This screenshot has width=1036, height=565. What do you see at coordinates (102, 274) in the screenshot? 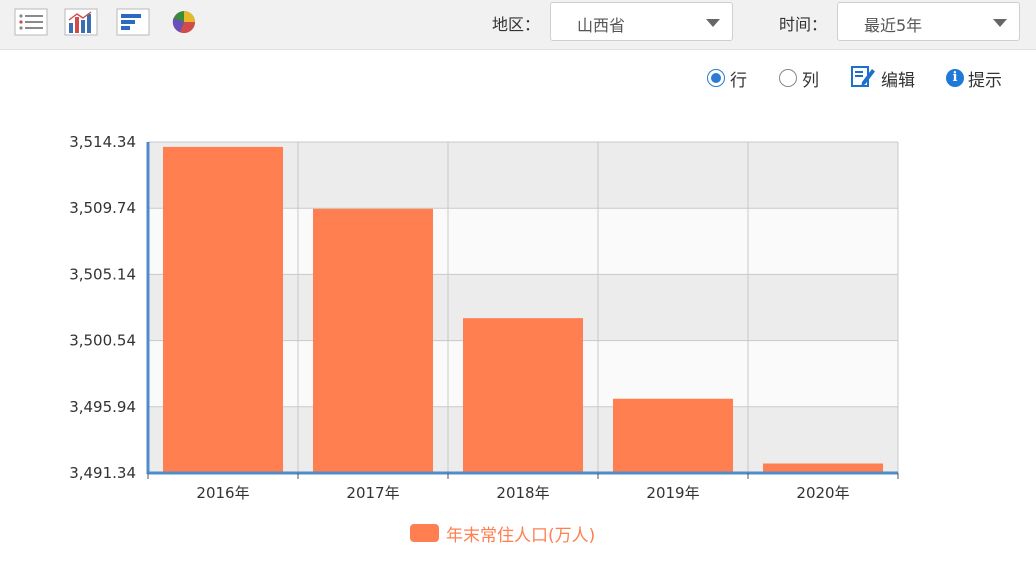
I see `y-tick-label: 3,505.14` at bounding box center [102, 274].